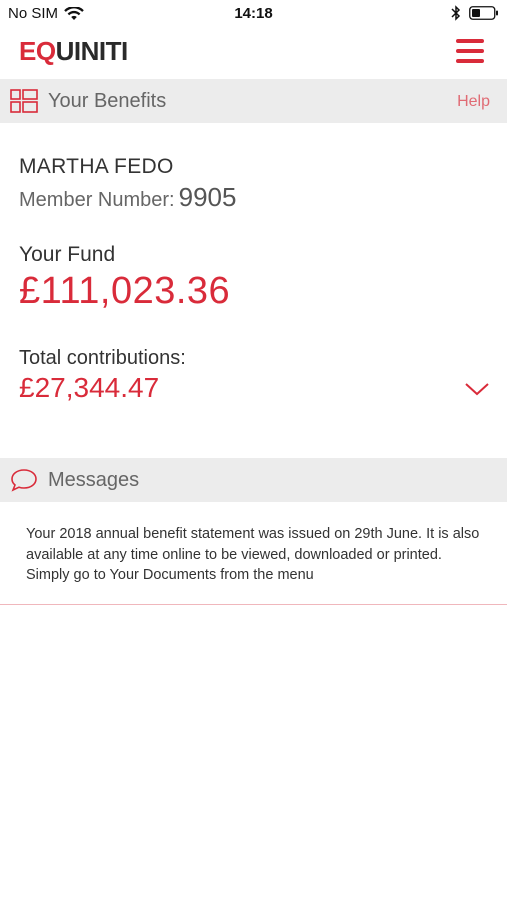 The width and height of the screenshot is (507, 900). Describe the element at coordinates (24, 480) in the screenshot. I see `speech-bubble-icon` at that location.